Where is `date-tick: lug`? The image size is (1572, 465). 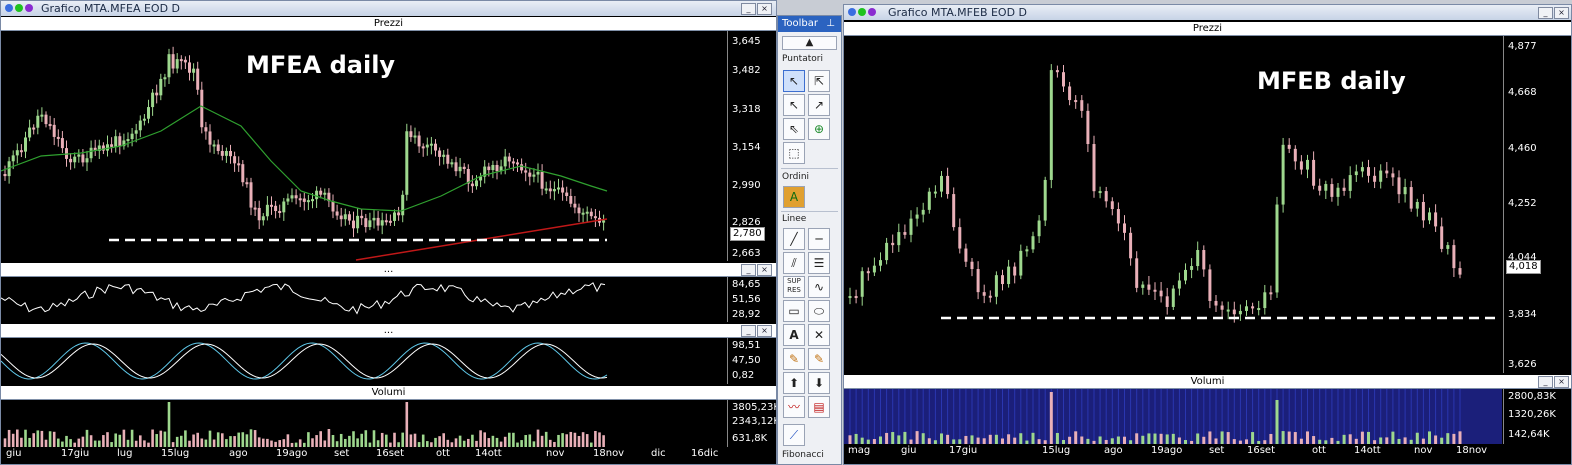 date-tick: lug is located at coordinates (125, 453).